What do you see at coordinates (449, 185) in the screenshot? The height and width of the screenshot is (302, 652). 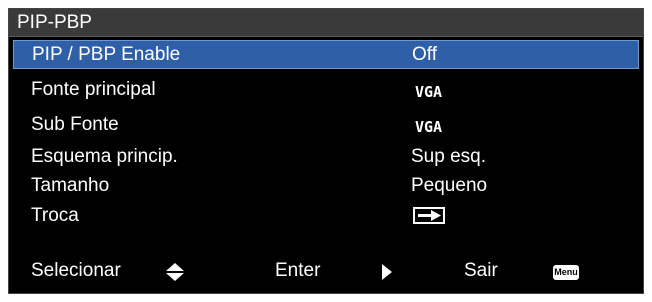 I see `menu-item-value: Pequeno` at bounding box center [449, 185].